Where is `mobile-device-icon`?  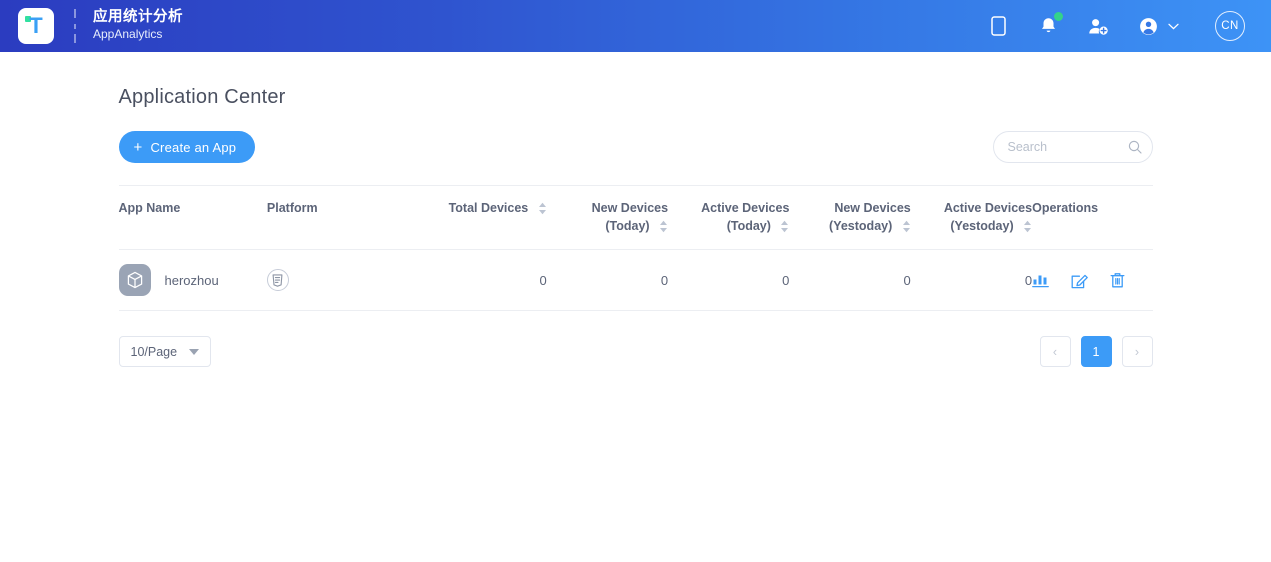 mobile-device-icon is located at coordinates (998, 26).